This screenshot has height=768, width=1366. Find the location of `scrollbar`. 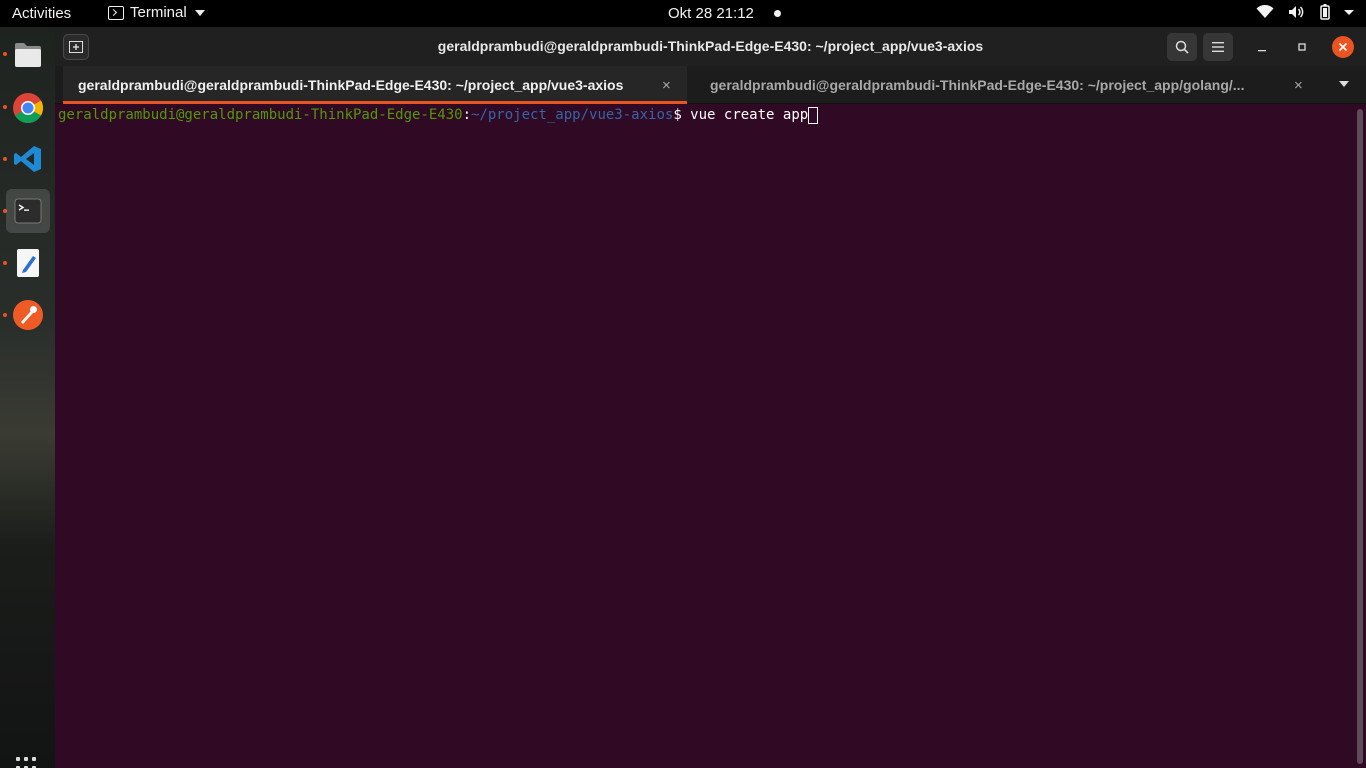

scrollbar is located at coordinates (1360, 436).